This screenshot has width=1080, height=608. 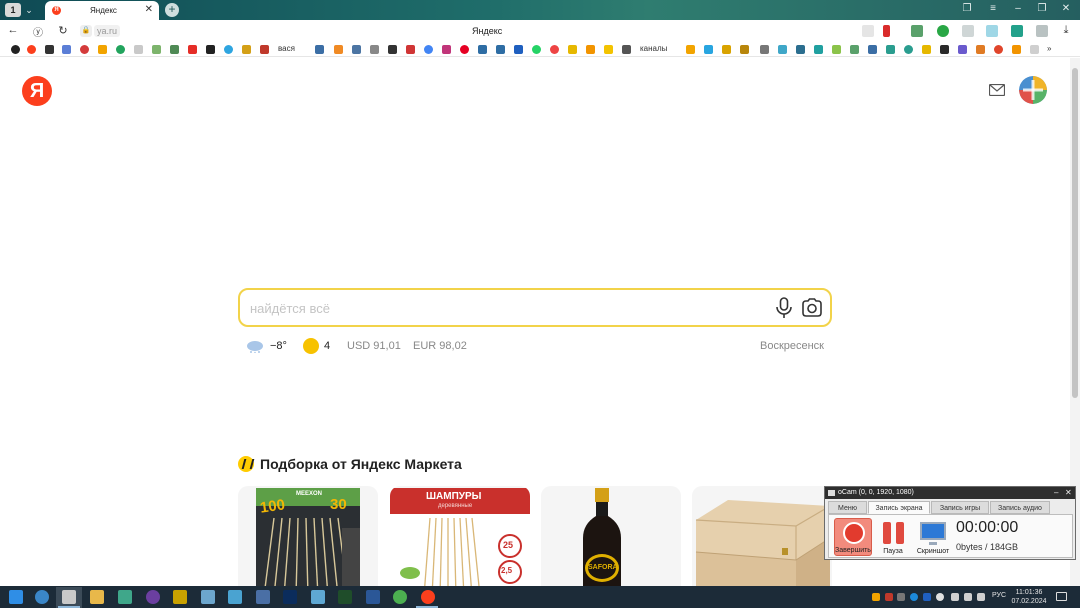 What do you see at coordinates (86, 31) in the screenshot?
I see `lock-icon: 🔒` at bounding box center [86, 31].